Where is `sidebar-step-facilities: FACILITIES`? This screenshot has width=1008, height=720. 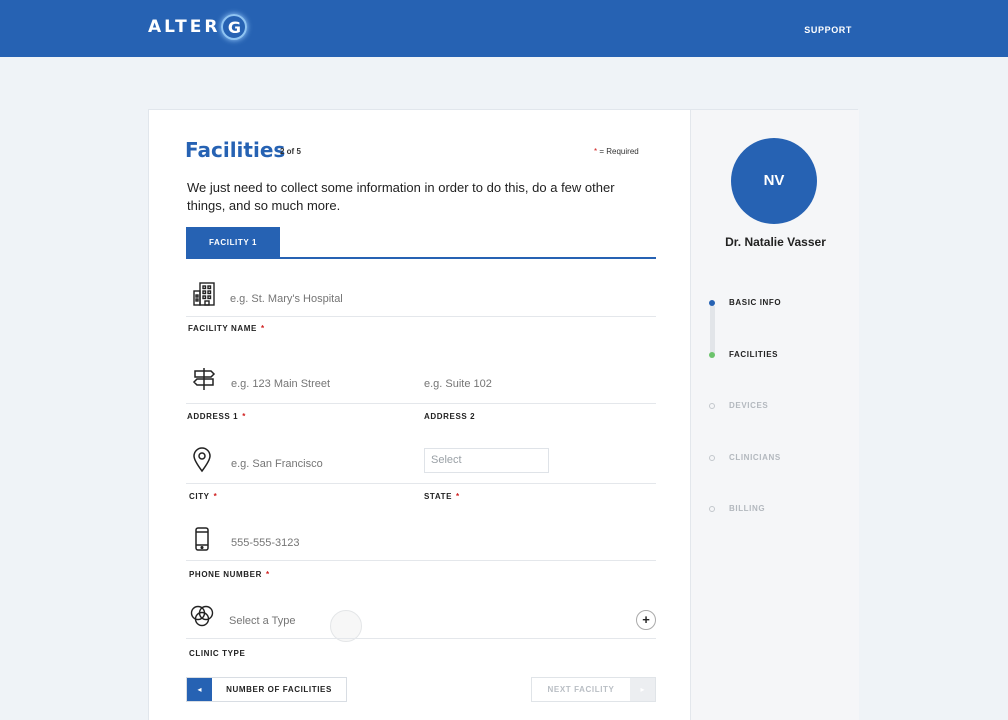 sidebar-step-facilities: FACILITIES is located at coordinates (743, 354).